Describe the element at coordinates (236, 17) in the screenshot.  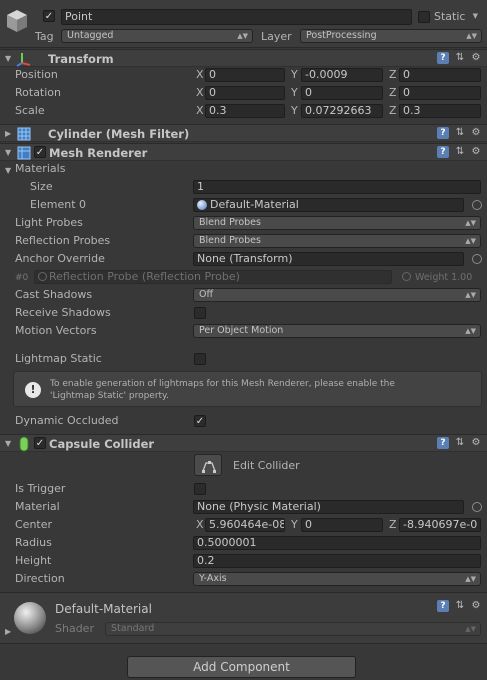
I see `name-field: Point` at that location.